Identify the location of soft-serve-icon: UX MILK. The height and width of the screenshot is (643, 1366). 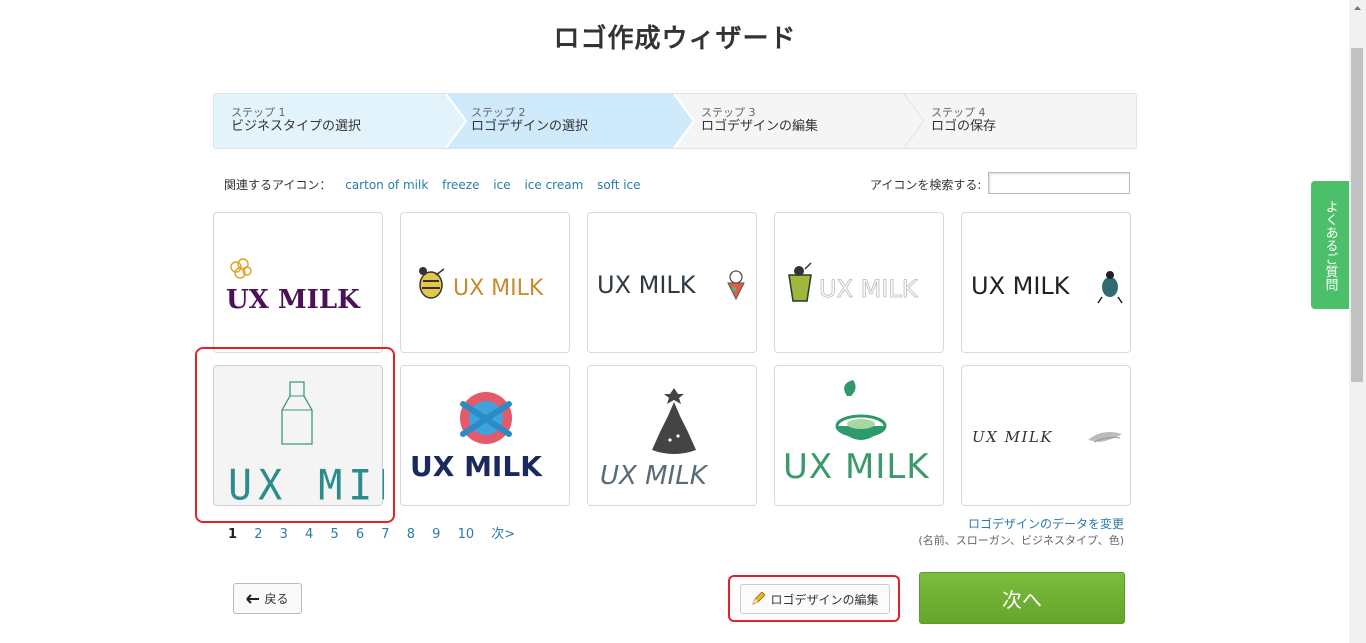
(654, 439).